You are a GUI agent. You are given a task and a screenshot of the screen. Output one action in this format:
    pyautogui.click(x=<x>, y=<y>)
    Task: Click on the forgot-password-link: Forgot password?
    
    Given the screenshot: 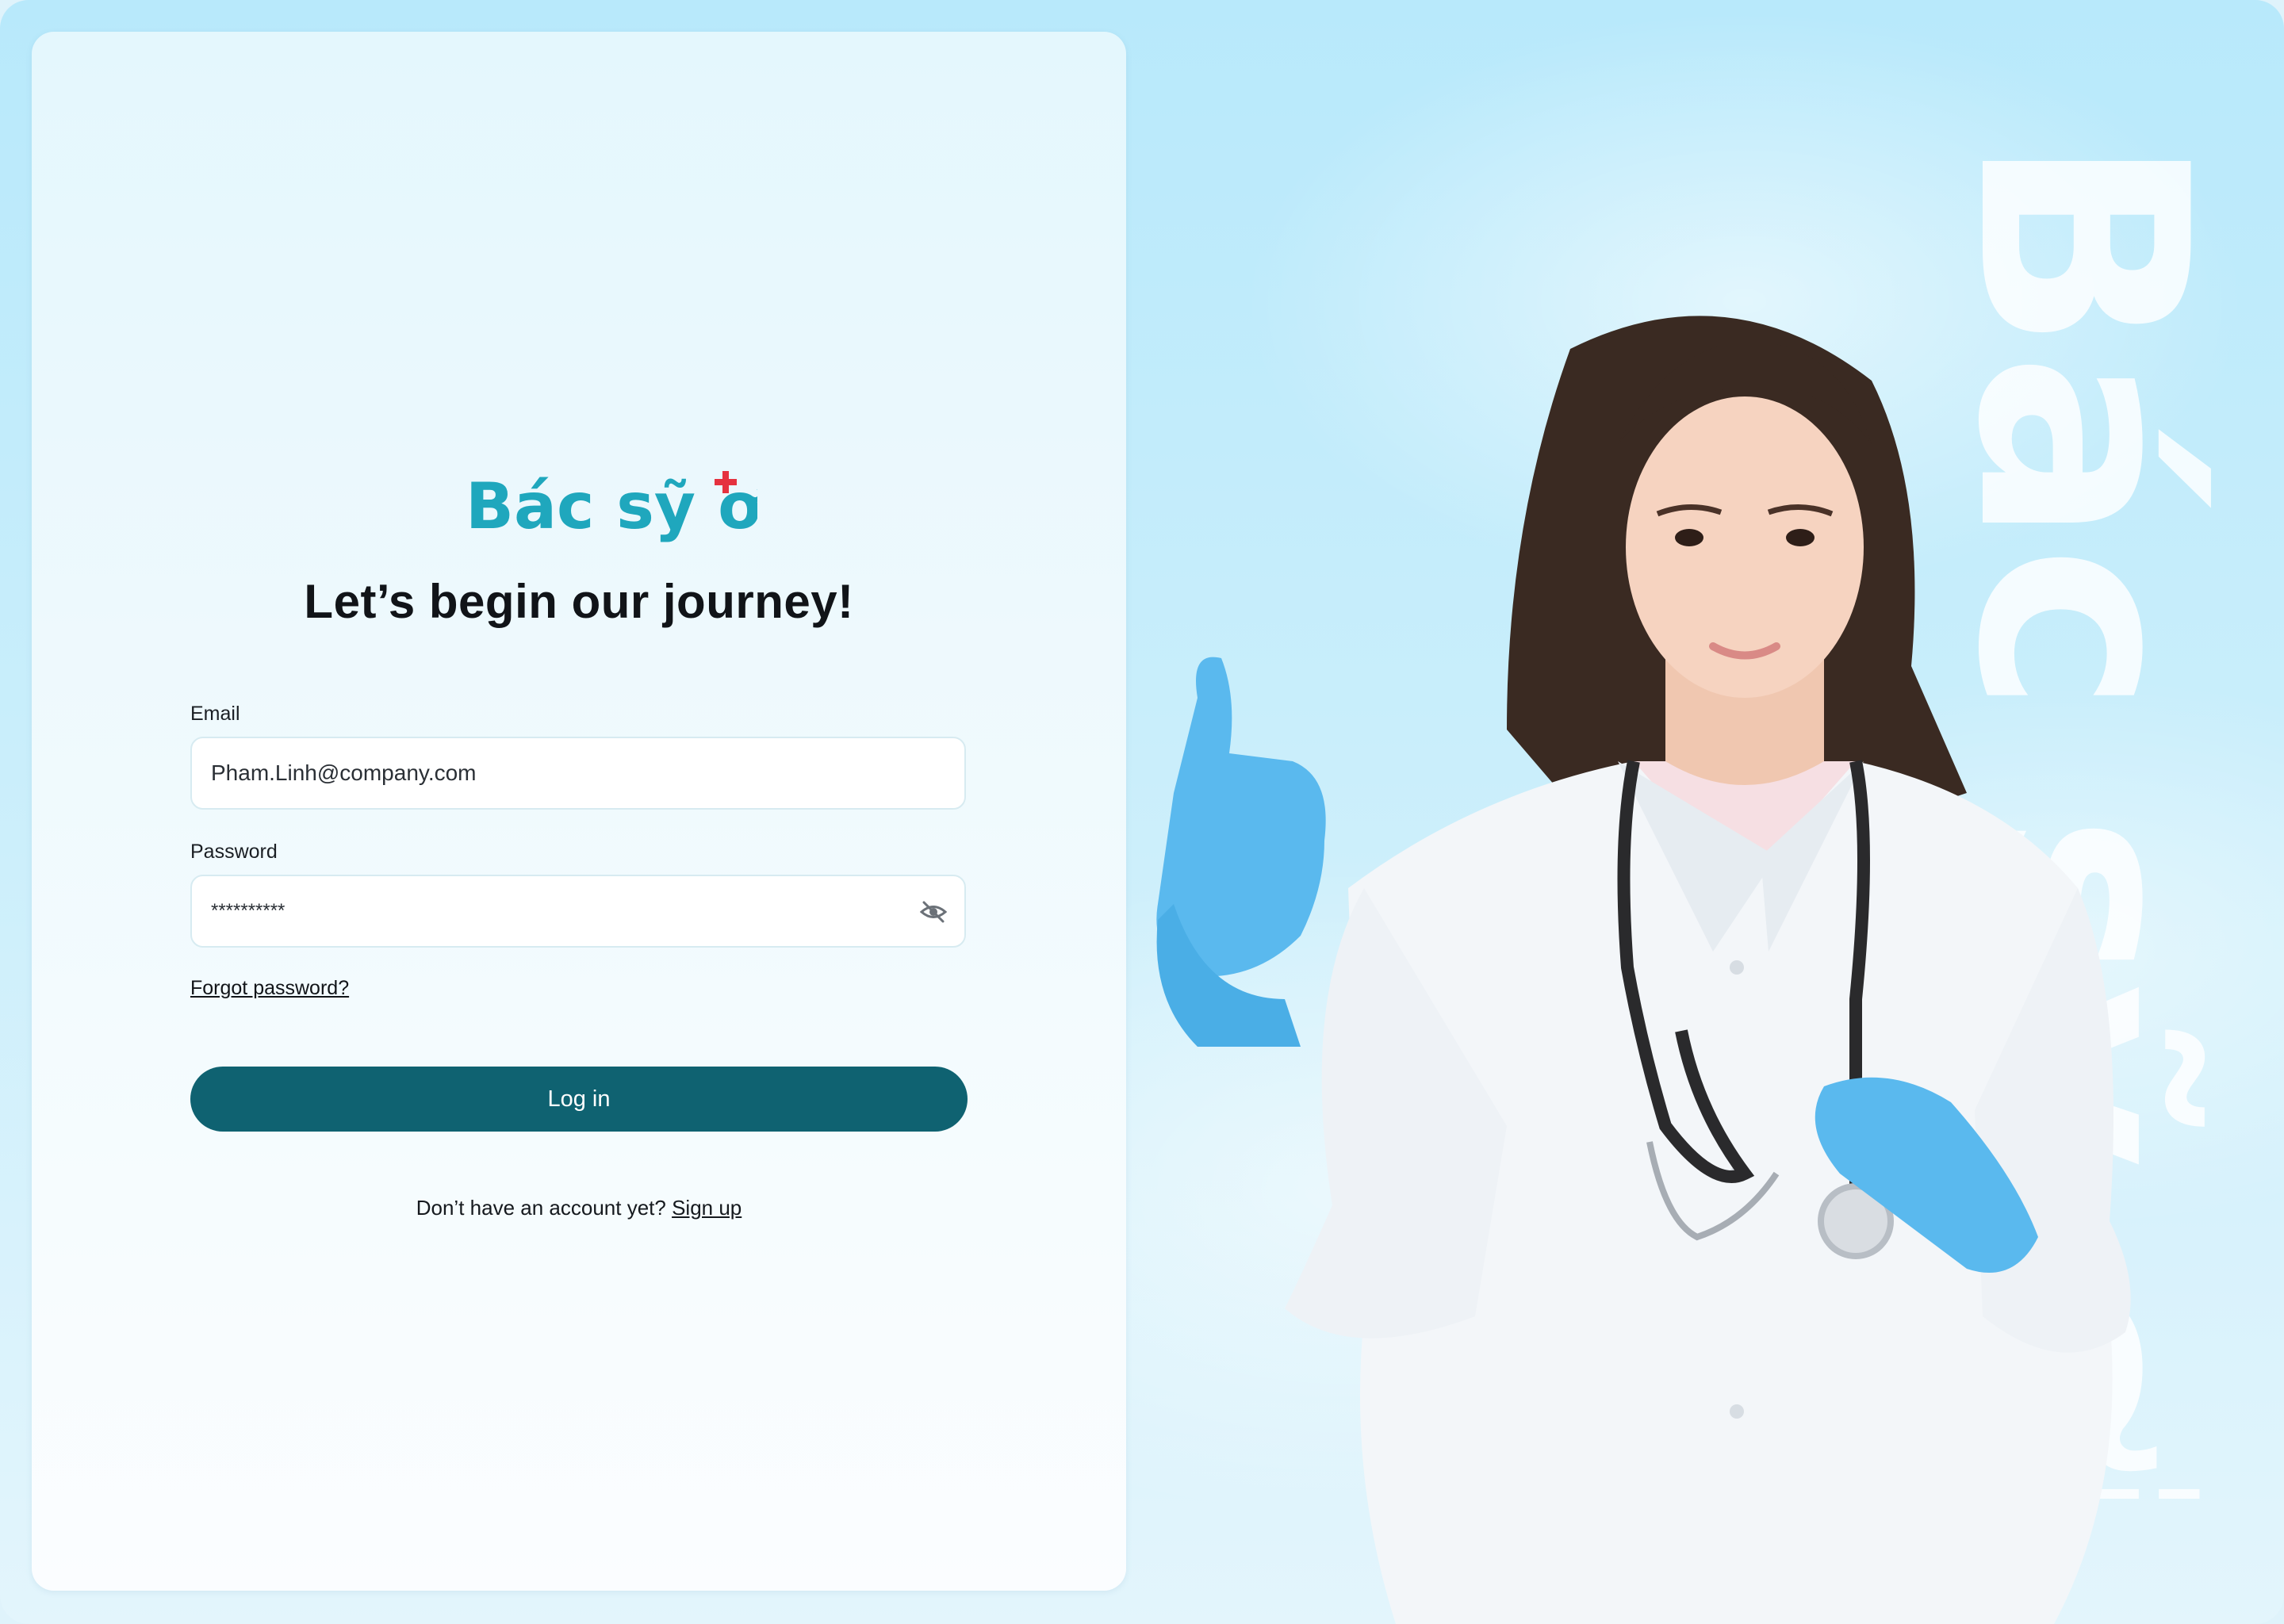 What is the action you would take?
    pyautogui.click(x=269, y=988)
    